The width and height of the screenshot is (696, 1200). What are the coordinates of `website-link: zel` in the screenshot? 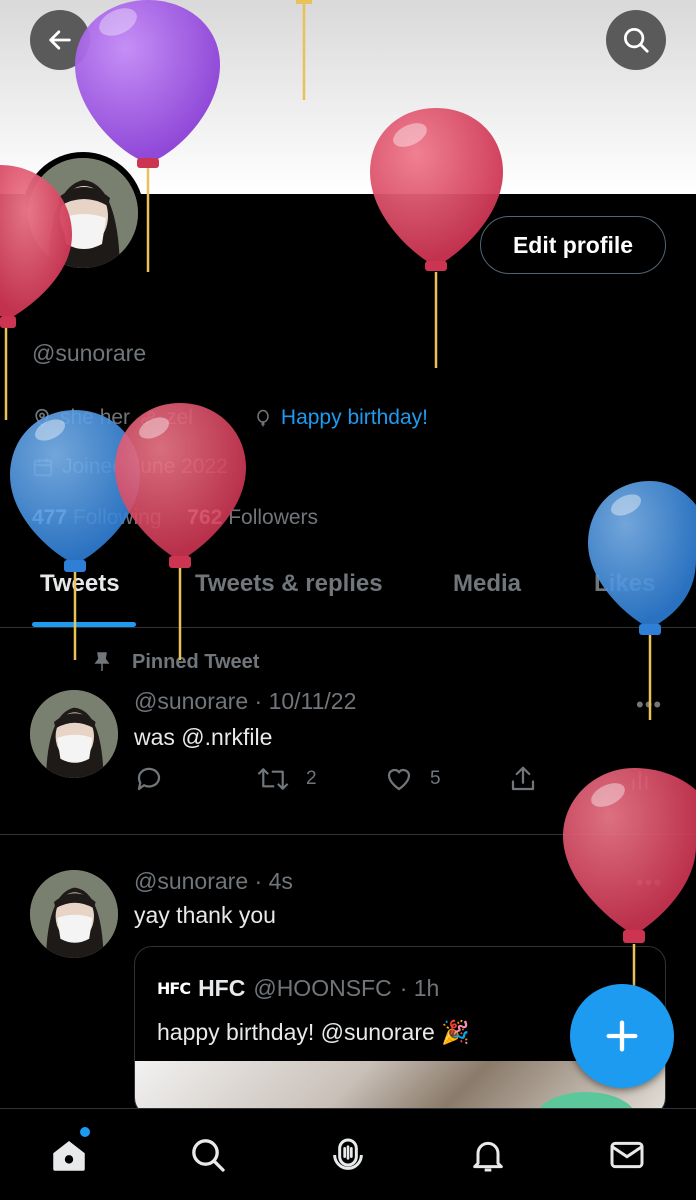 It's located at (179, 418).